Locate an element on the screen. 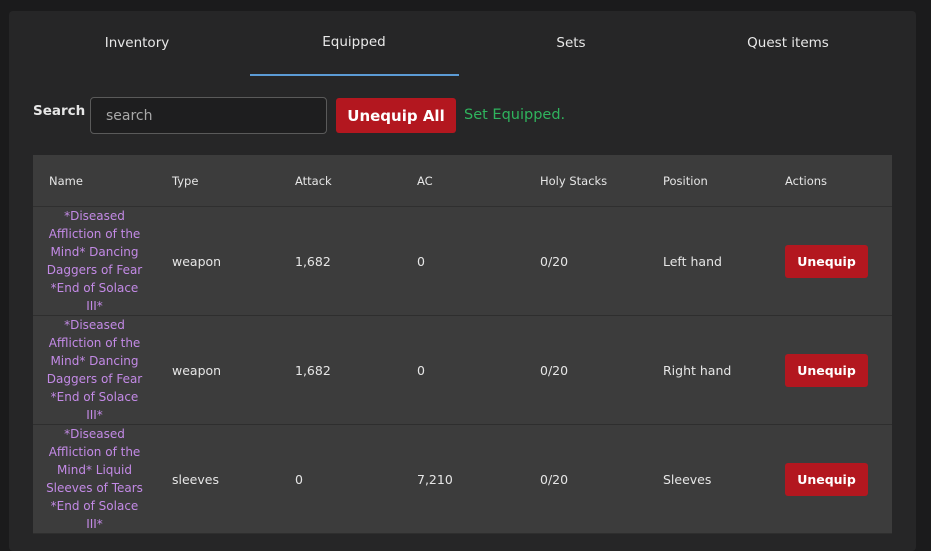 This screenshot has height=551, width=931. column-header-ac: AC is located at coordinates (462, 181).